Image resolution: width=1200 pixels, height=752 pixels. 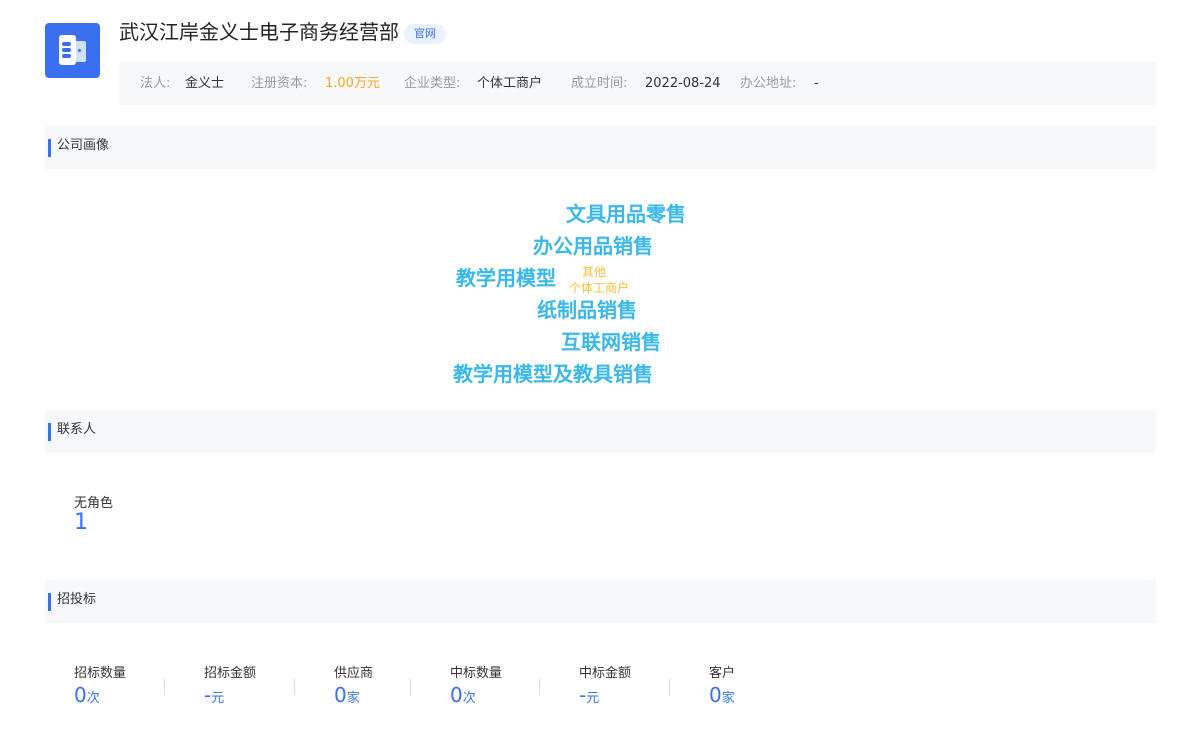 What do you see at coordinates (600, 431) in the screenshot?
I see `contacts-section-header: 联系人` at bounding box center [600, 431].